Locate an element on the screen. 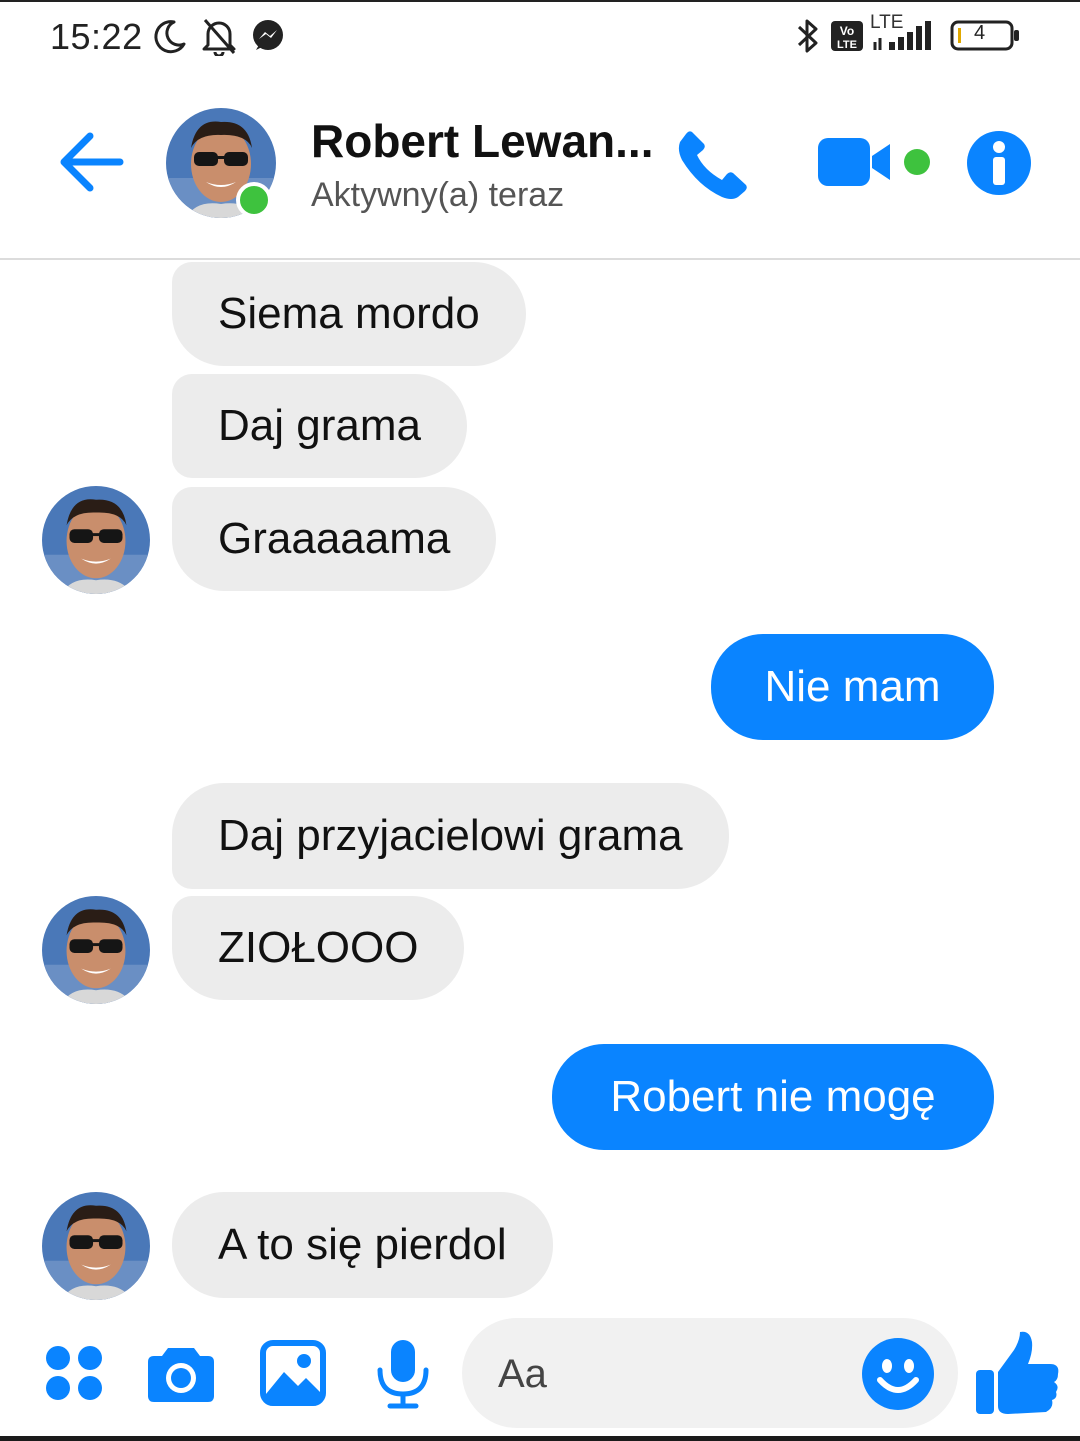  message-bubble-outgoing: Robert nie mogę is located at coordinates (773, 1097).